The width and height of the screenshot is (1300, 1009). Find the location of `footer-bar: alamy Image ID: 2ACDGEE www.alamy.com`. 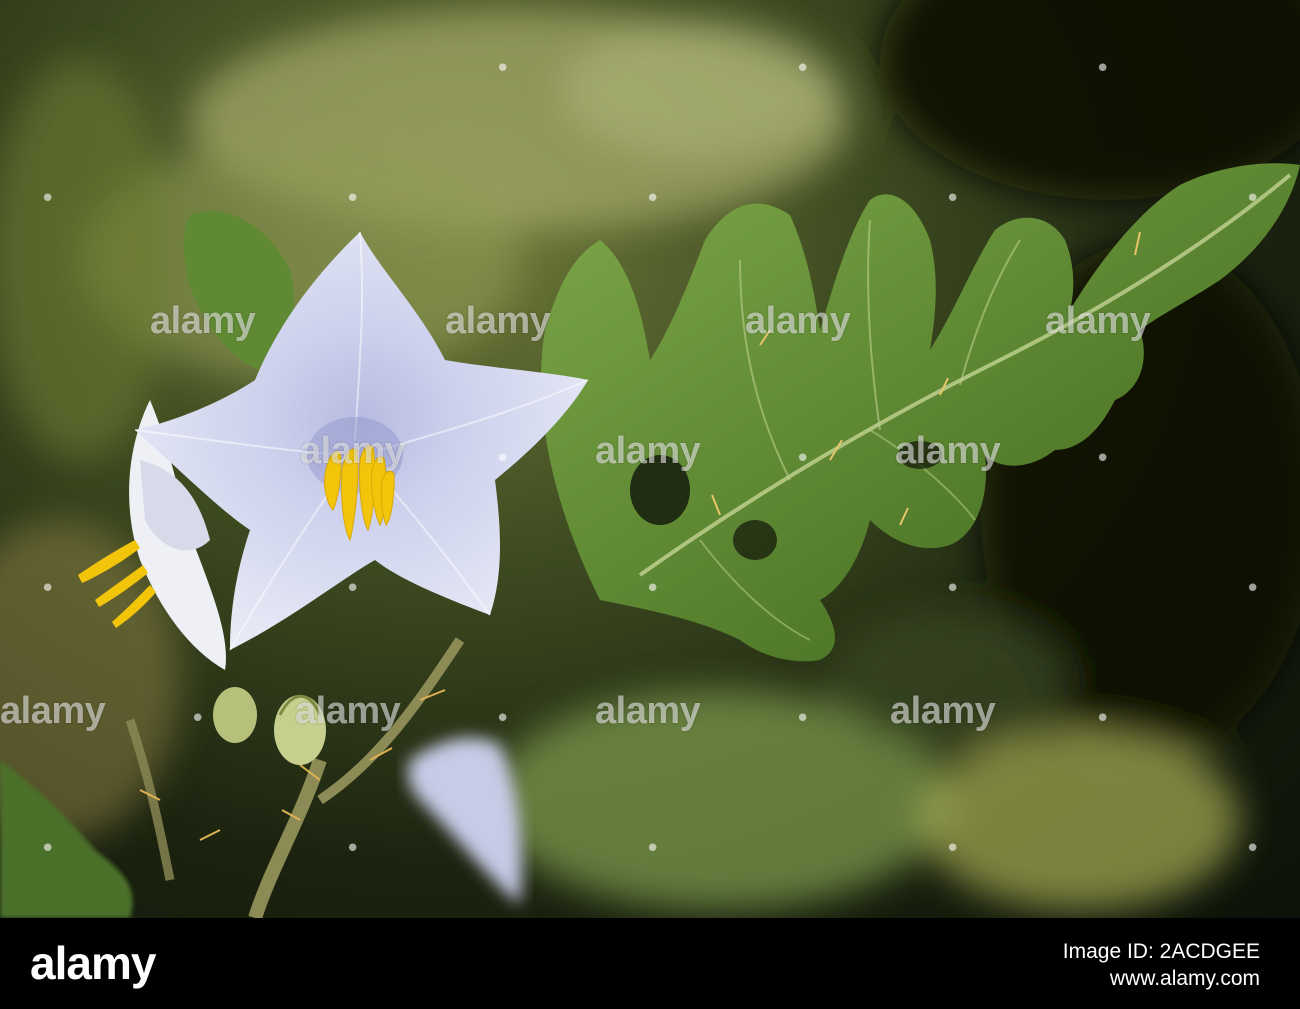

footer-bar: alamy Image ID: 2ACDGEE www.alamy.com is located at coordinates (650, 963).